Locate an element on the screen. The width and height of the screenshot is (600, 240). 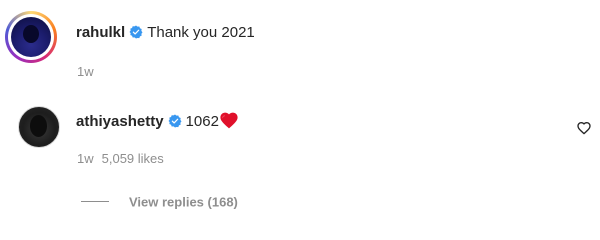
view-replies-label: View replies (168) is located at coordinates (183, 202).